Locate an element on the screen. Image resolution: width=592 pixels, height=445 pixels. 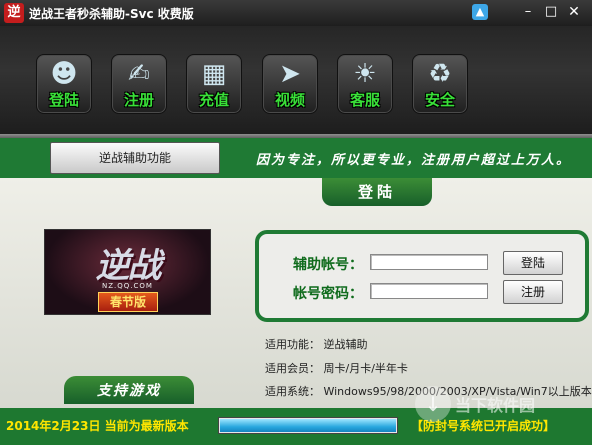
watermark-text: 当下软件园 is located at coordinates (495, 405).